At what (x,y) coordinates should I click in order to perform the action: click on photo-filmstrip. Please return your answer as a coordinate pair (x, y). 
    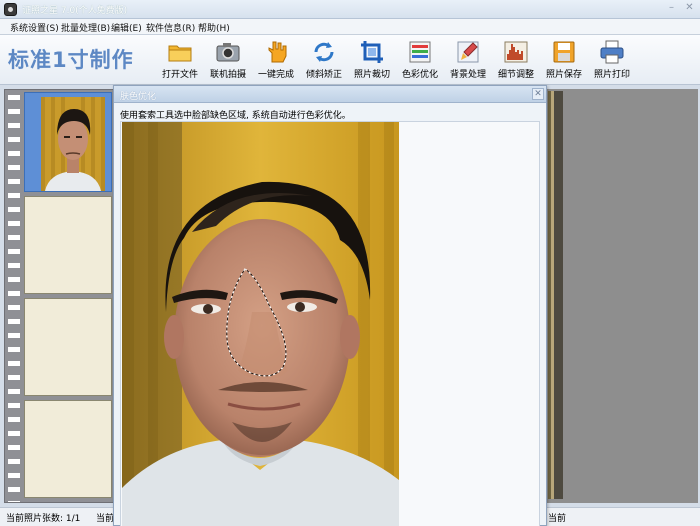
    Looking at the image, I should click on (59, 296).